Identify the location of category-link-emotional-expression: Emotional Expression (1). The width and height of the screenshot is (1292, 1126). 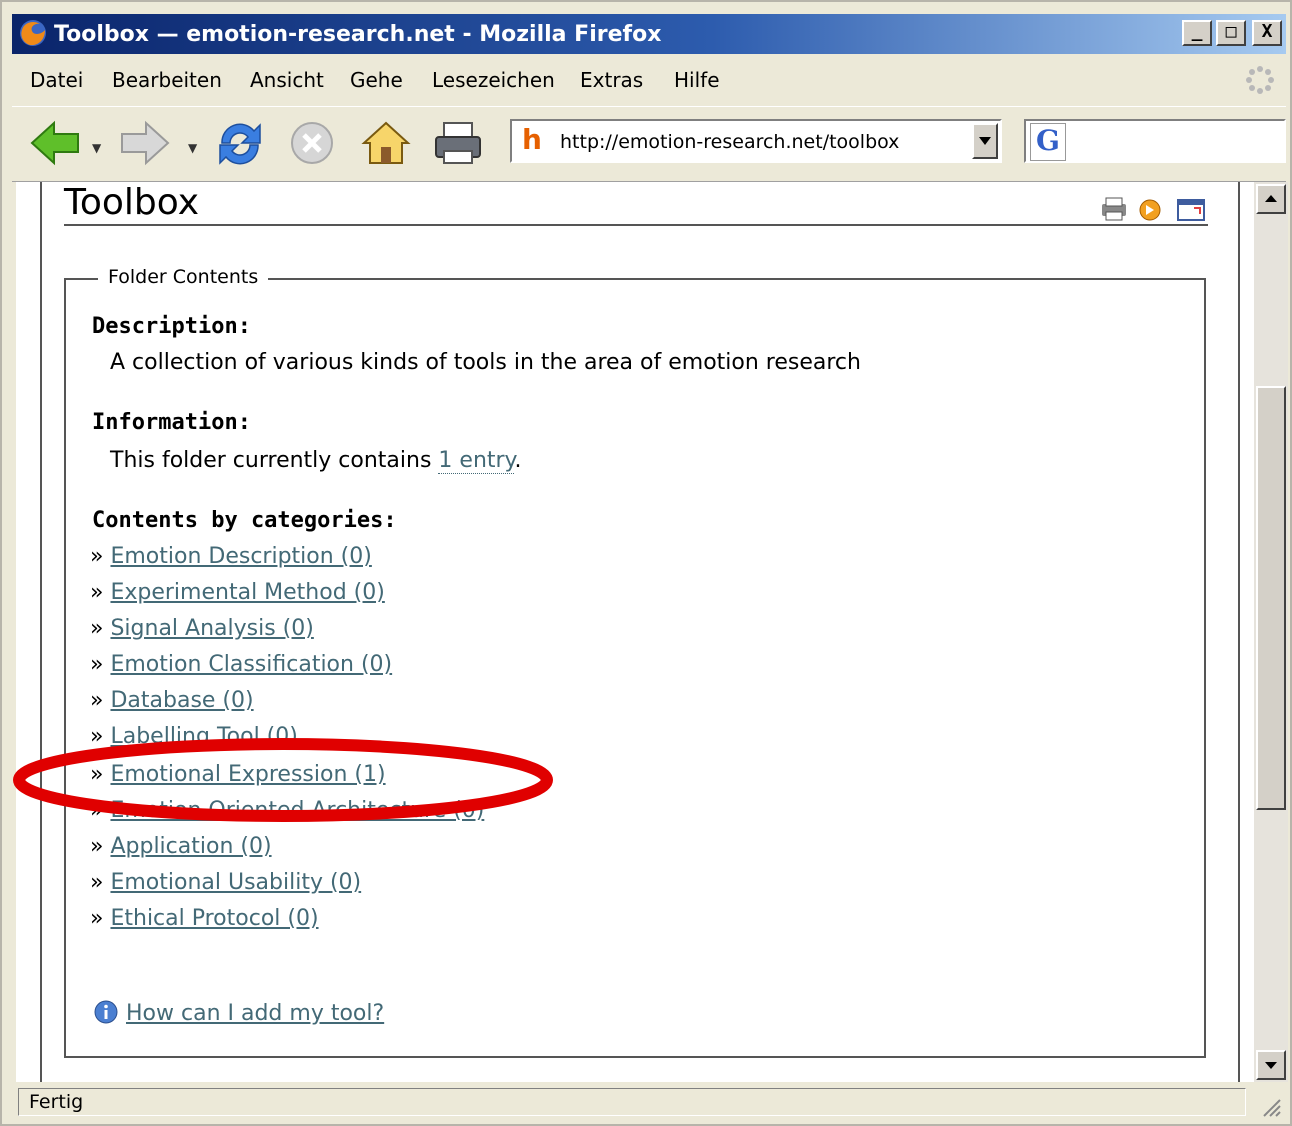
(247, 774).